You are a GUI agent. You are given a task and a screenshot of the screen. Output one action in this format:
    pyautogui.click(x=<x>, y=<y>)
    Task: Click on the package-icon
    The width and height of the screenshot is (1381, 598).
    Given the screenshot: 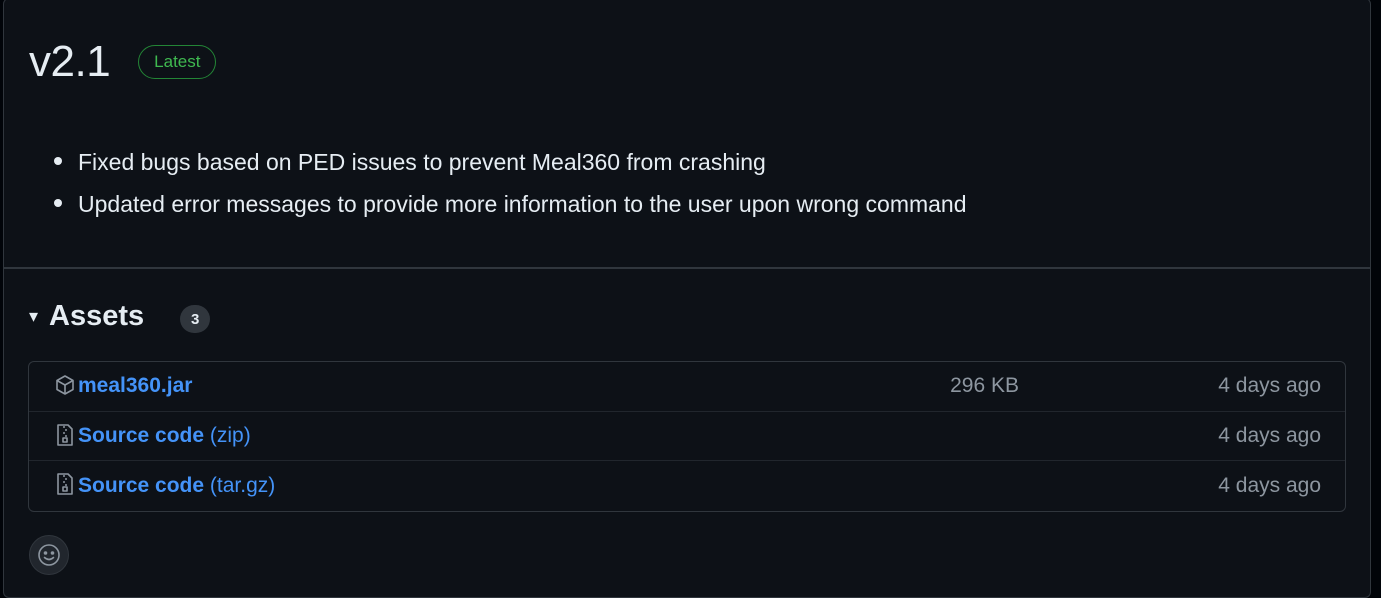 What is the action you would take?
    pyautogui.click(x=65, y=385)
    